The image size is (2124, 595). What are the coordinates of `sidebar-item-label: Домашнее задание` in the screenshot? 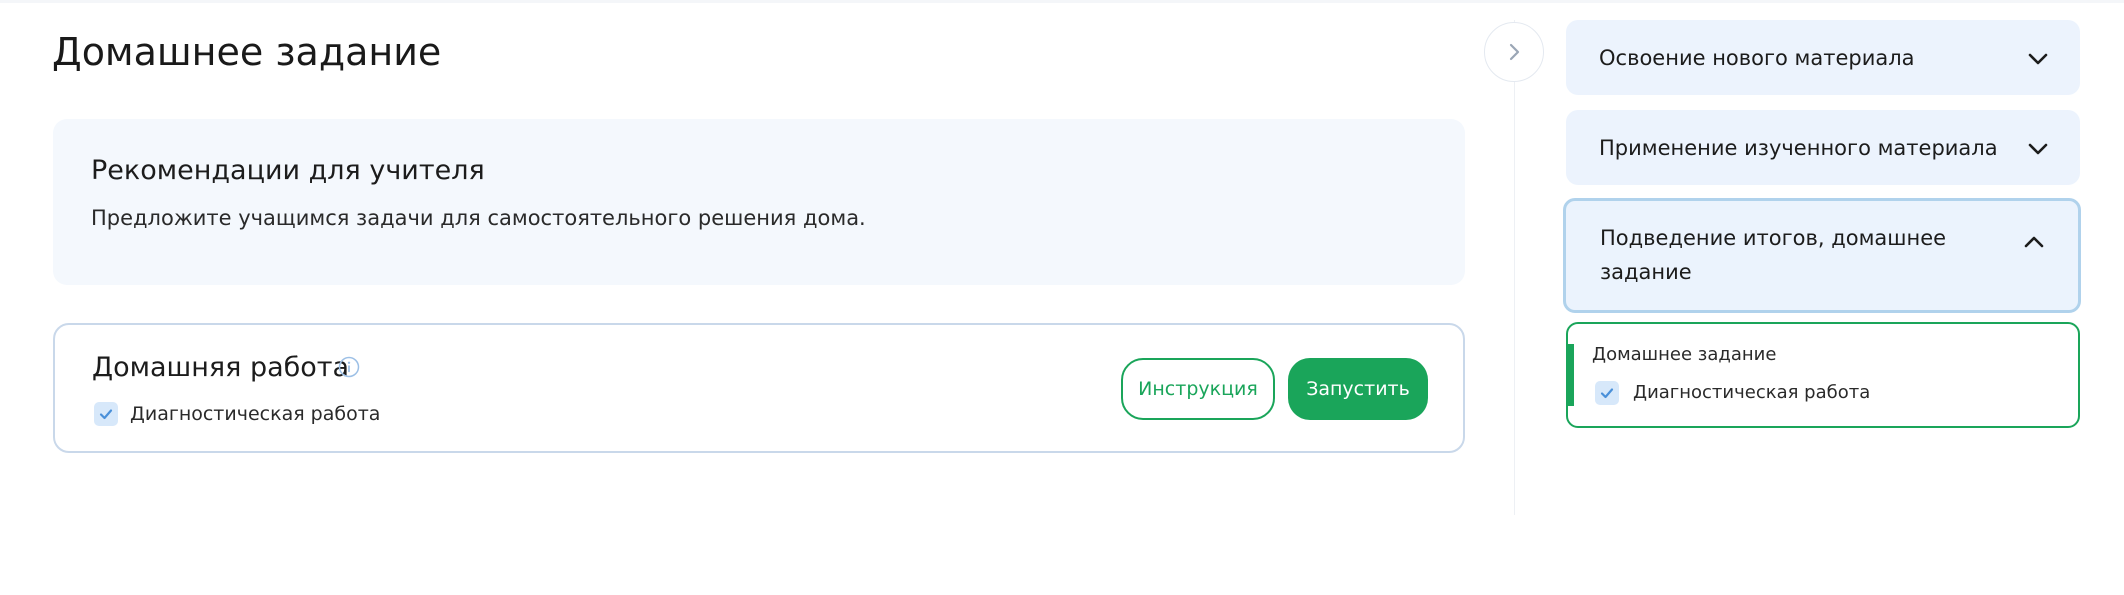 It's located at (1684, 354).